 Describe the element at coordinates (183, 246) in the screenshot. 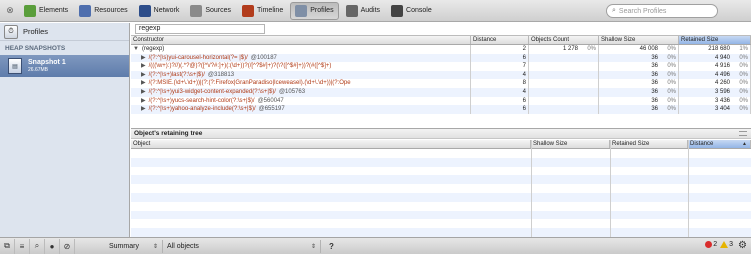

I see `objects-filter-label: All objects` at that location.